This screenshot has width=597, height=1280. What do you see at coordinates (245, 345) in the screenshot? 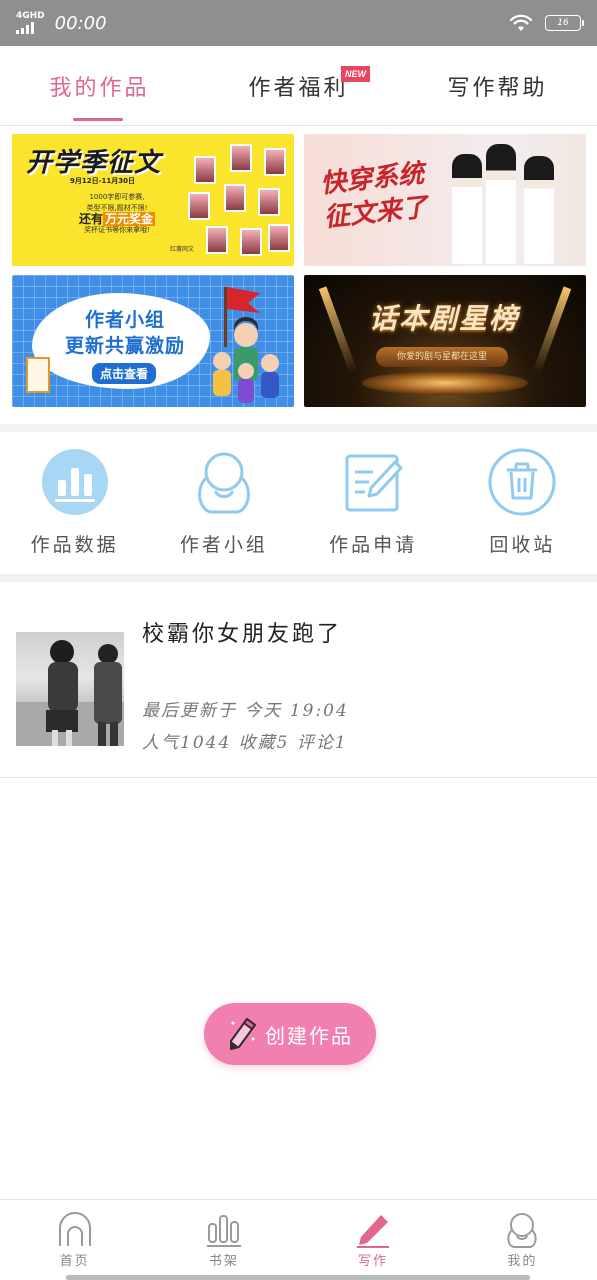
I see `cartoon-kids-image` at bounding box center [245, 345].